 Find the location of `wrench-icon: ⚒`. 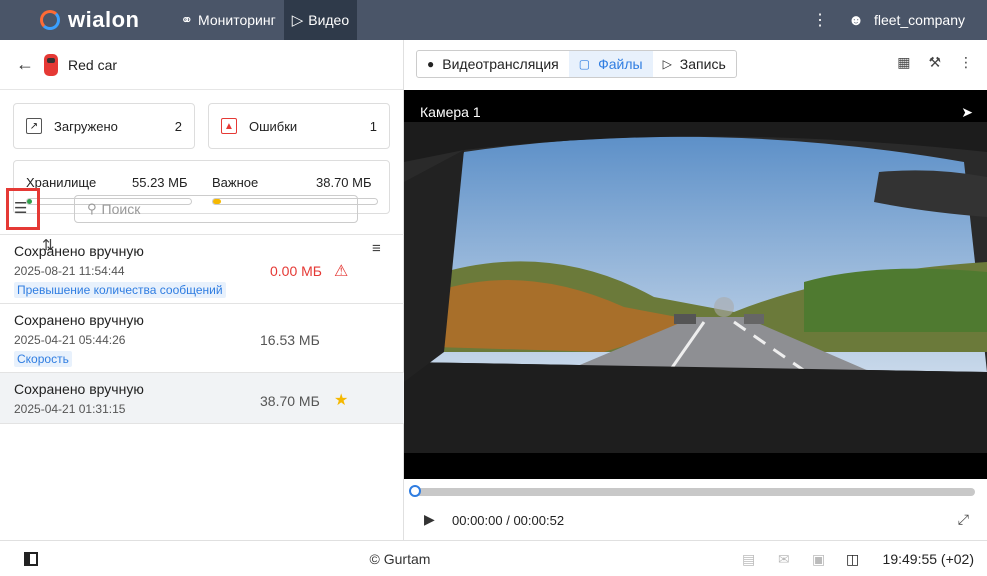

wrench-icon: ⚒ is located at coordinates (934, 62).